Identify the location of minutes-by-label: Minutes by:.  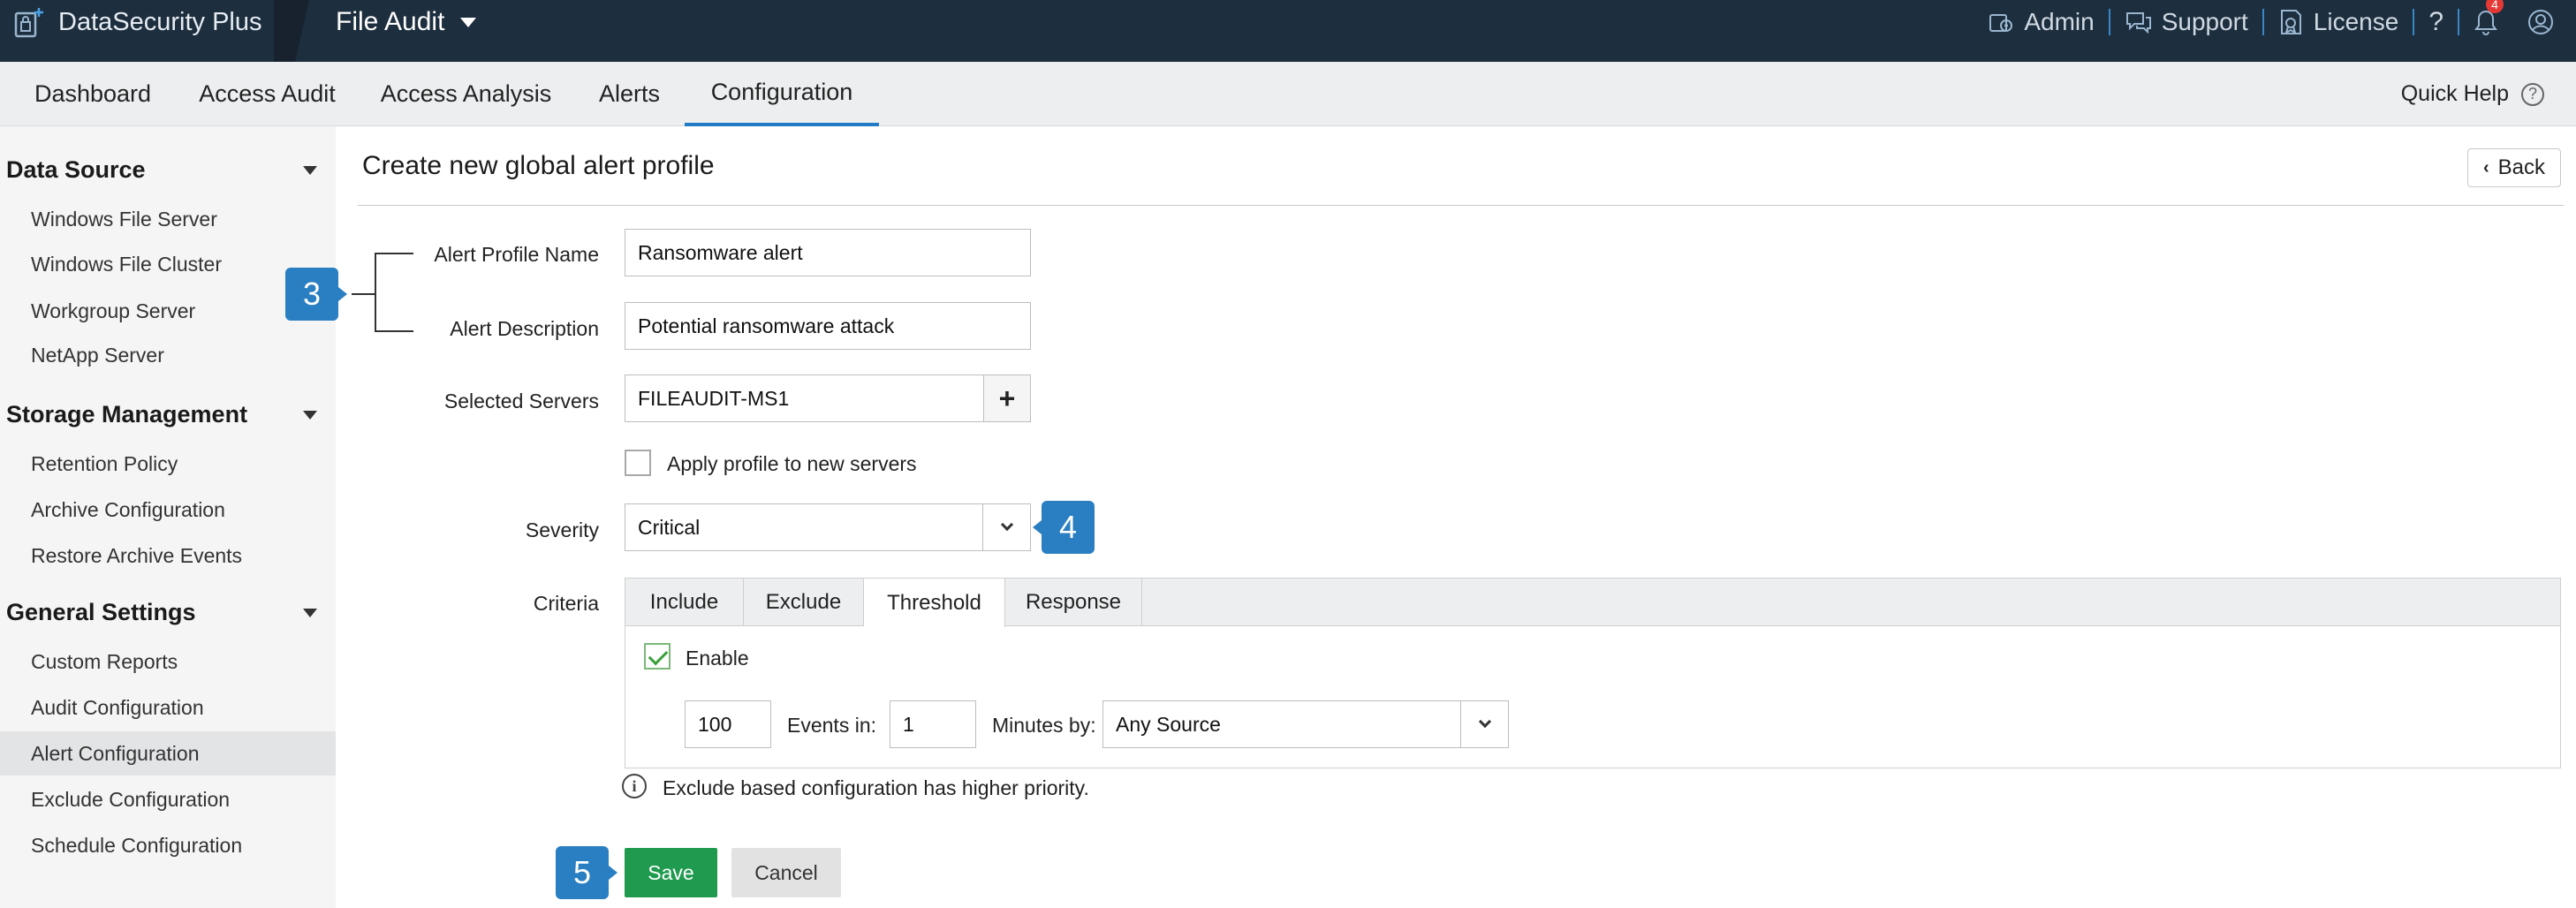
(1044, 725).